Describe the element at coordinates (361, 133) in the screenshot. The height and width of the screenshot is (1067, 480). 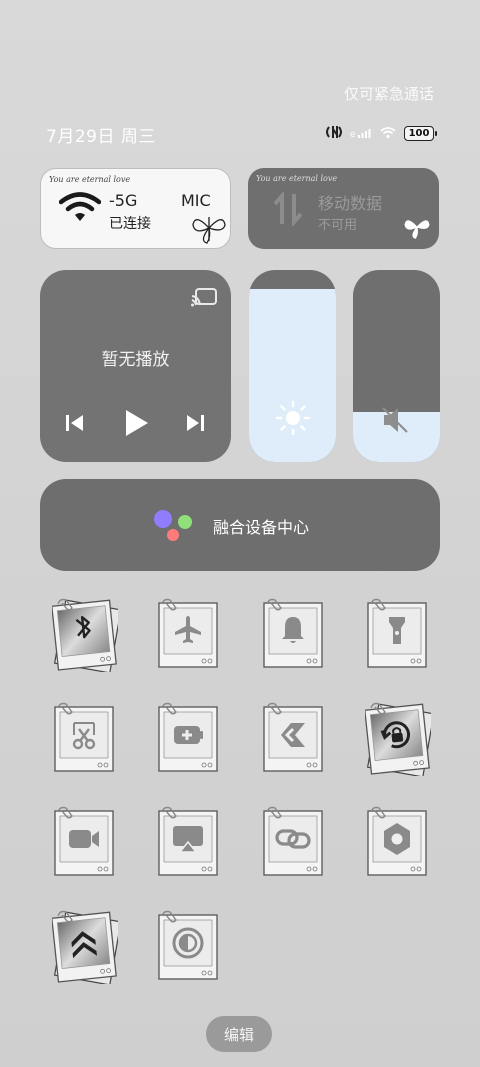
I see `signal-icon: e` at that location.